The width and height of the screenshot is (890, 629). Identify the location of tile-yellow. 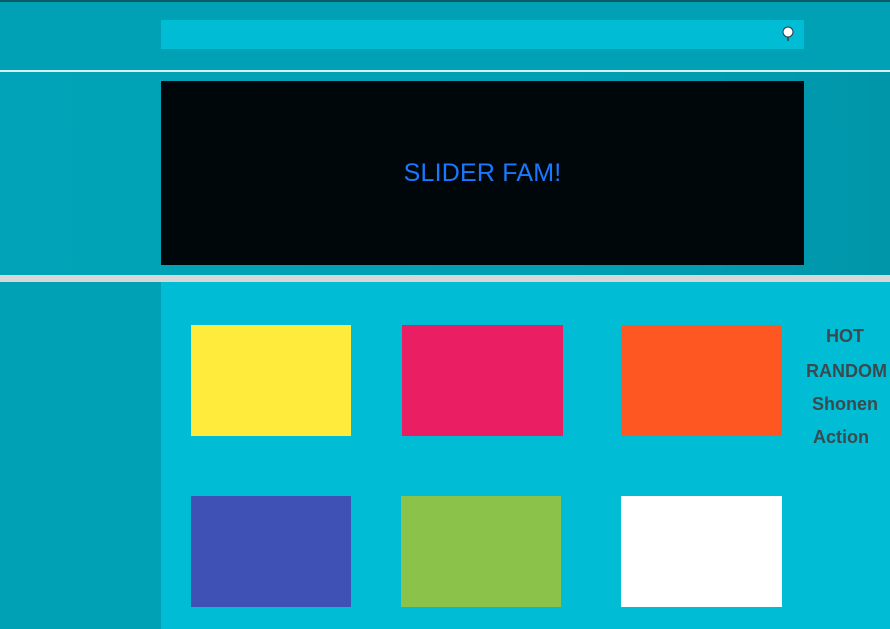
(271, 380).